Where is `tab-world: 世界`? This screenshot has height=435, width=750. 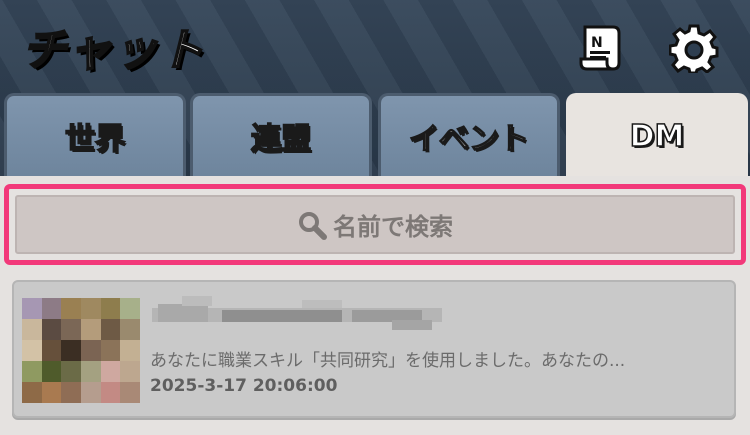
tab-world: 世界 is located at coordinates (95, 134).